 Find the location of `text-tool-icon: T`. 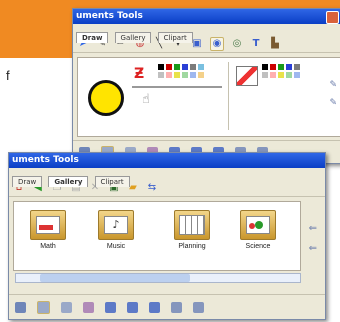

text-tool-icon: T is located at coordinates (256, 44).